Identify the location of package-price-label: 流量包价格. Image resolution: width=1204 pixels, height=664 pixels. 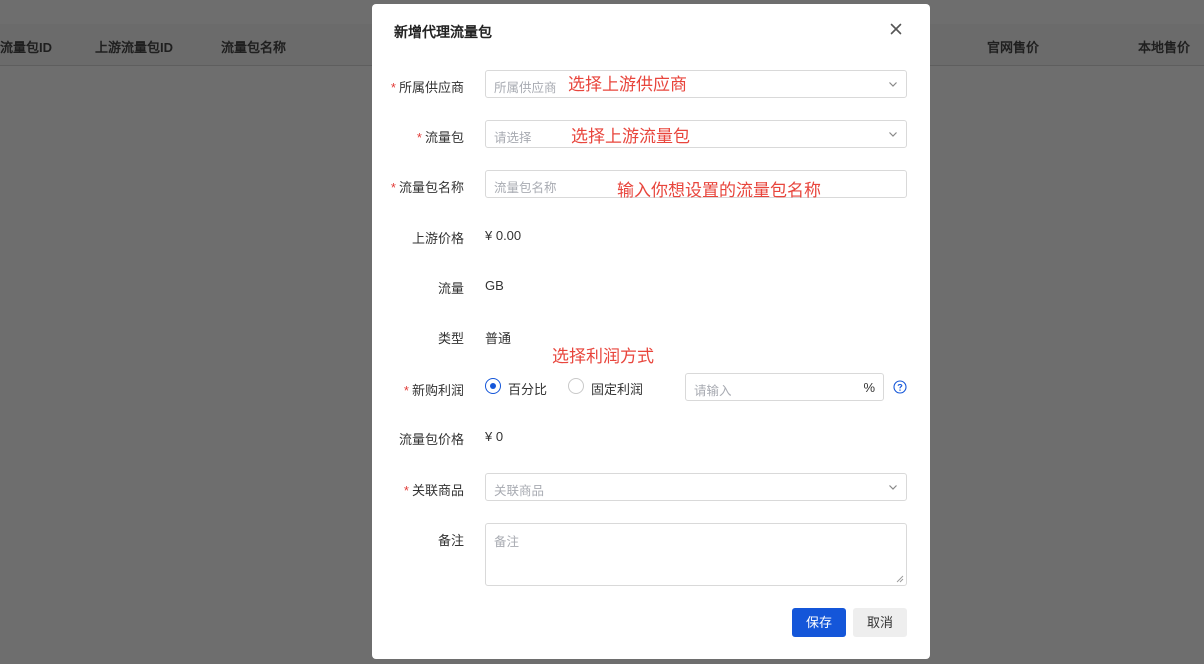
(431, 439).